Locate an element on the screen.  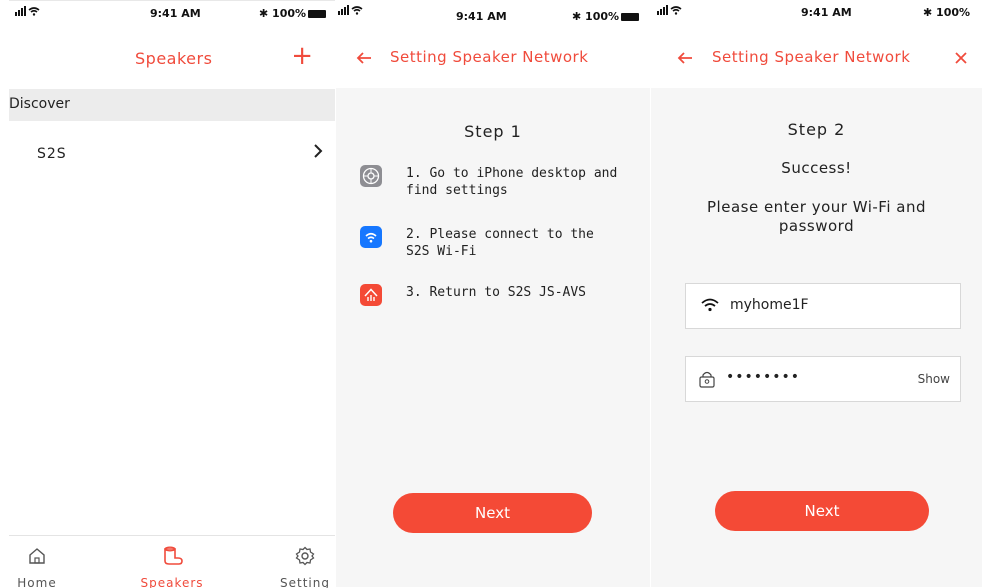
prompt-line: password is located at coordinates (816, 226).